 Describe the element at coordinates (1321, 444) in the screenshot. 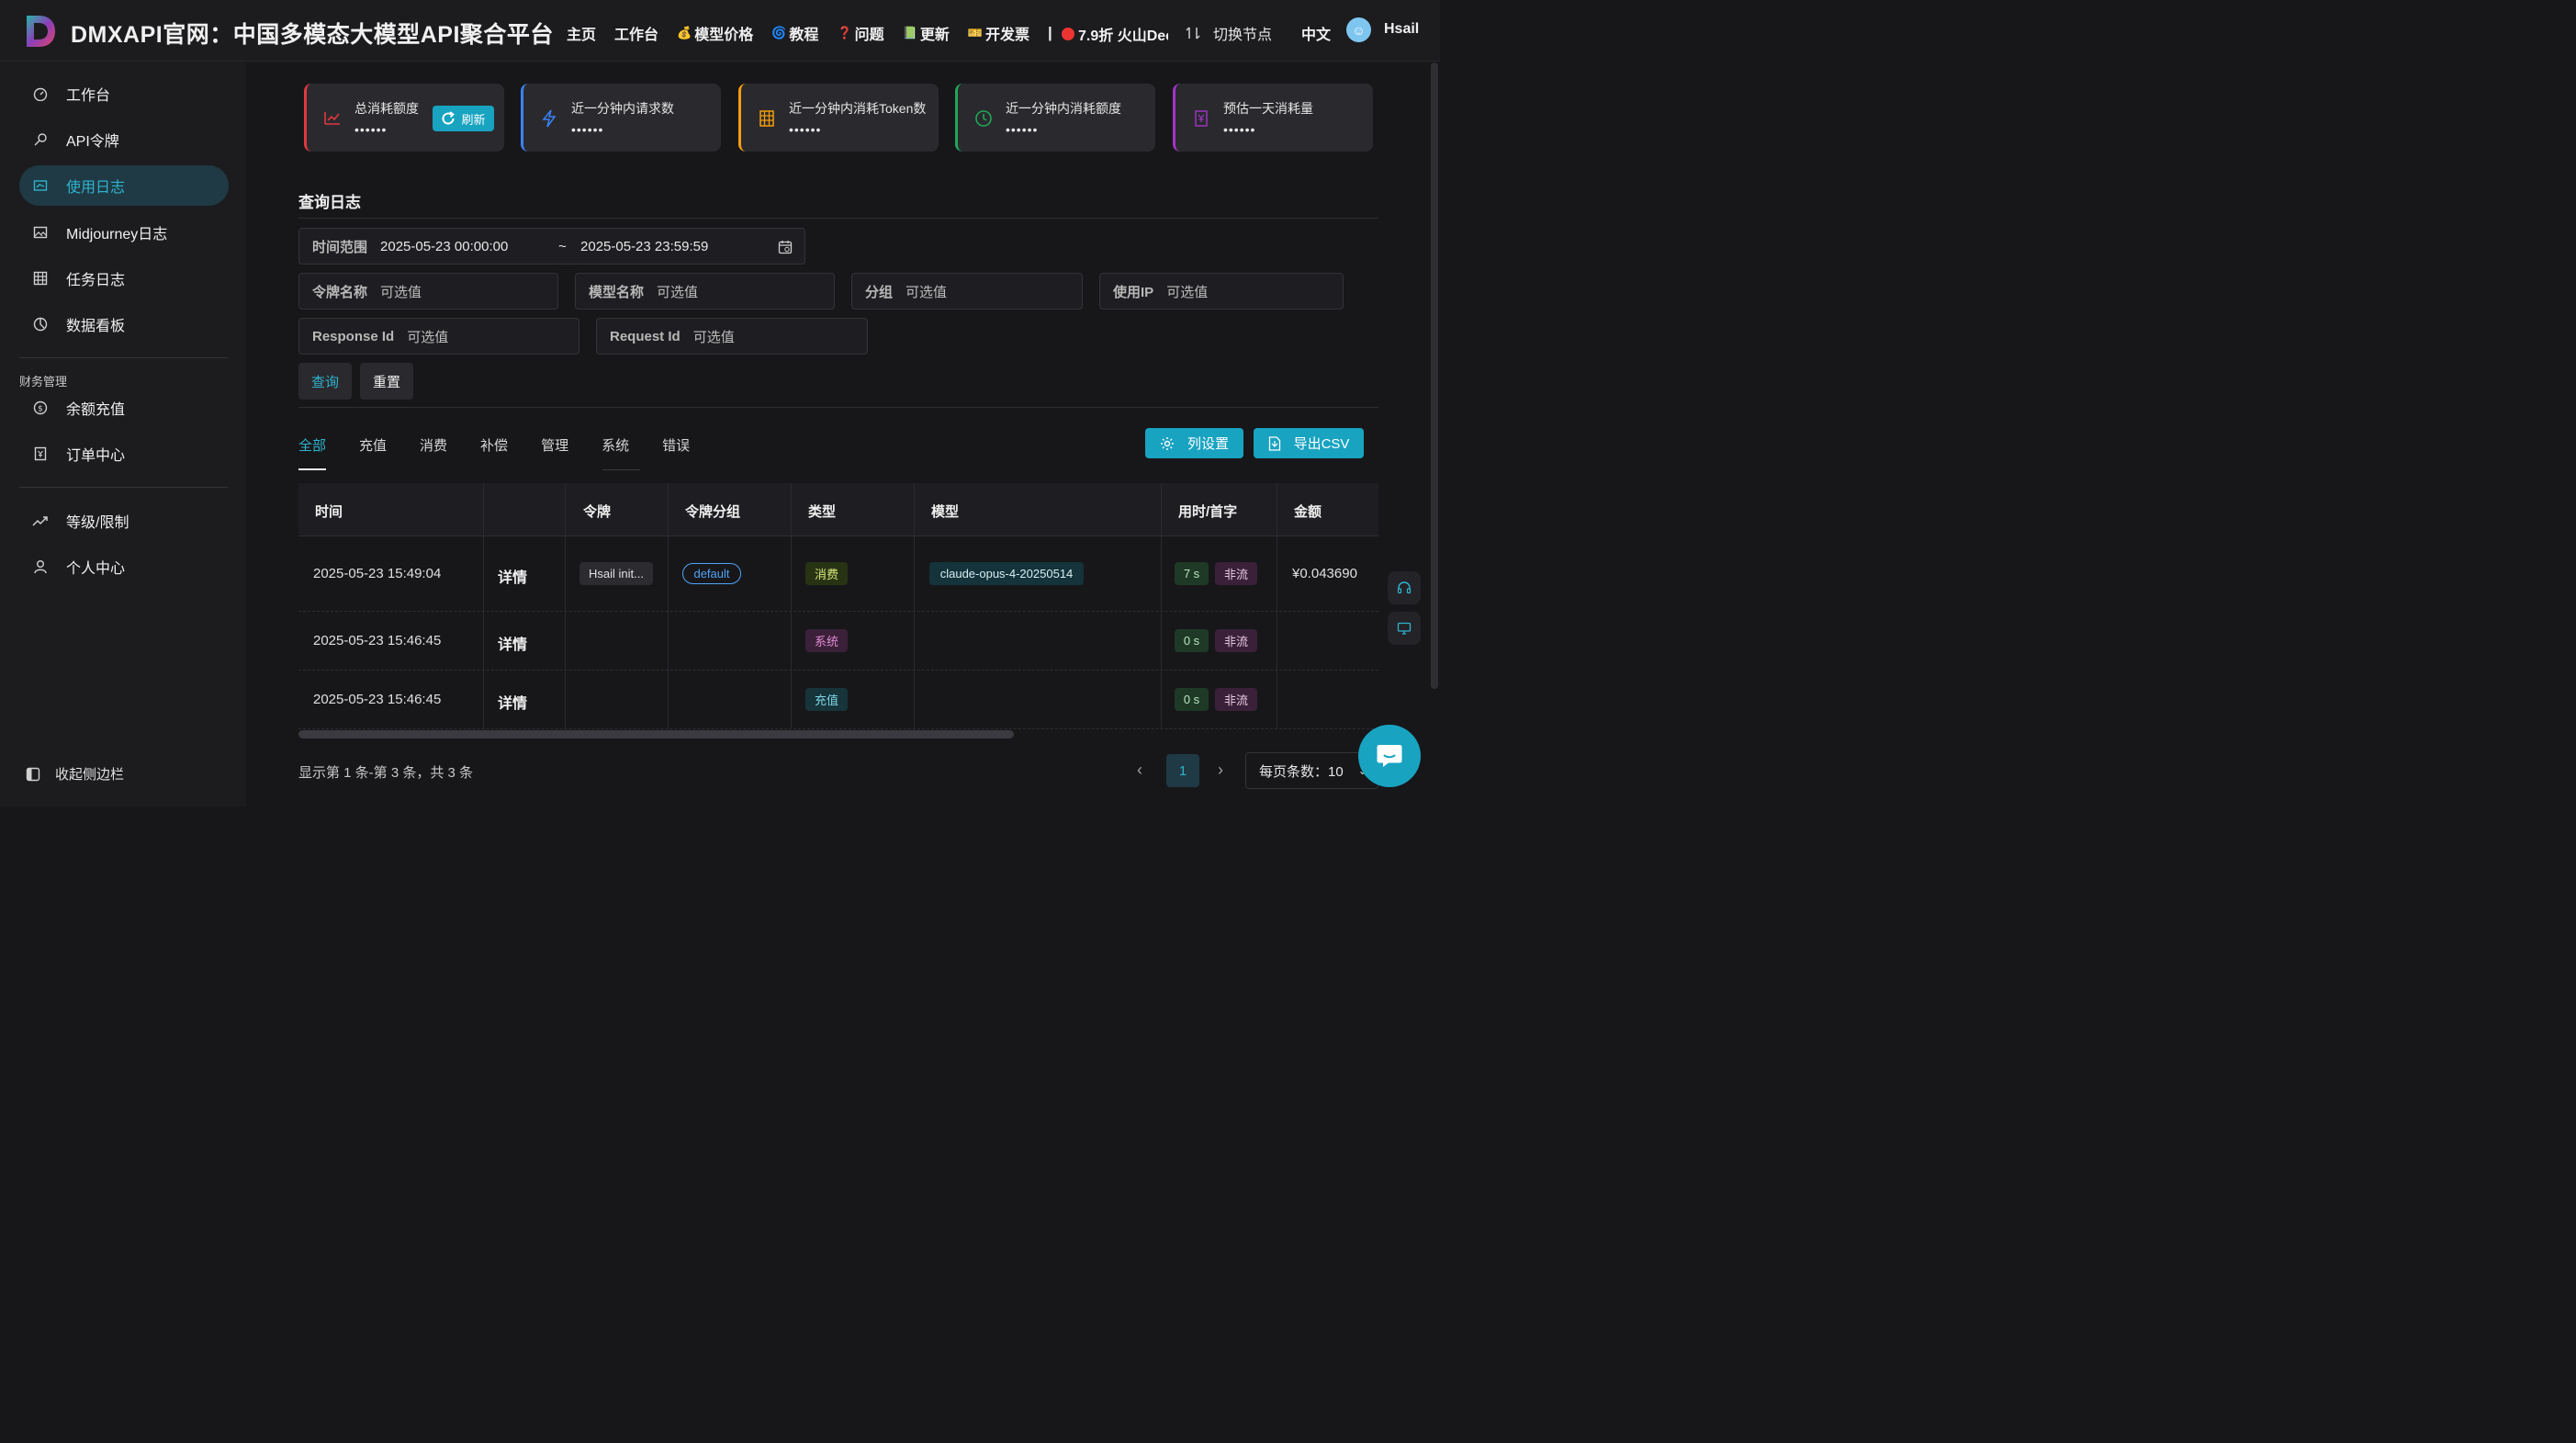

I see `export-csv-label: 导出CSV` at that location.